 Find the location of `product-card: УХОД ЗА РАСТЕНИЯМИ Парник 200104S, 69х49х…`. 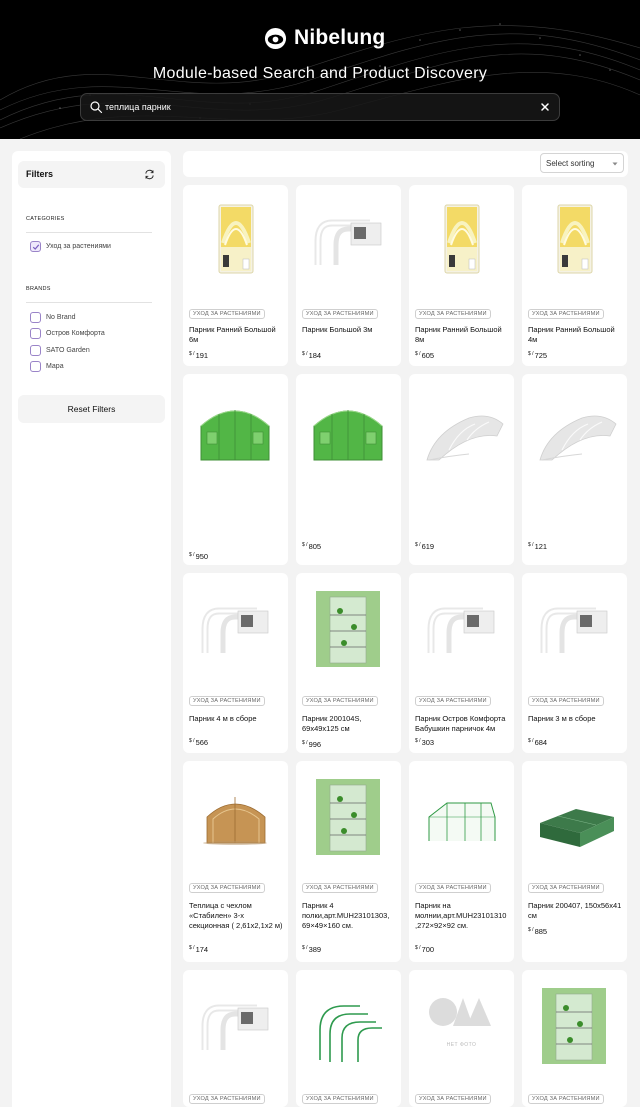

product-card: УХОД ЗА РАСТЕНИЯМИ Парник 200104S, 69х49х… is located at coordinates (348, 663).